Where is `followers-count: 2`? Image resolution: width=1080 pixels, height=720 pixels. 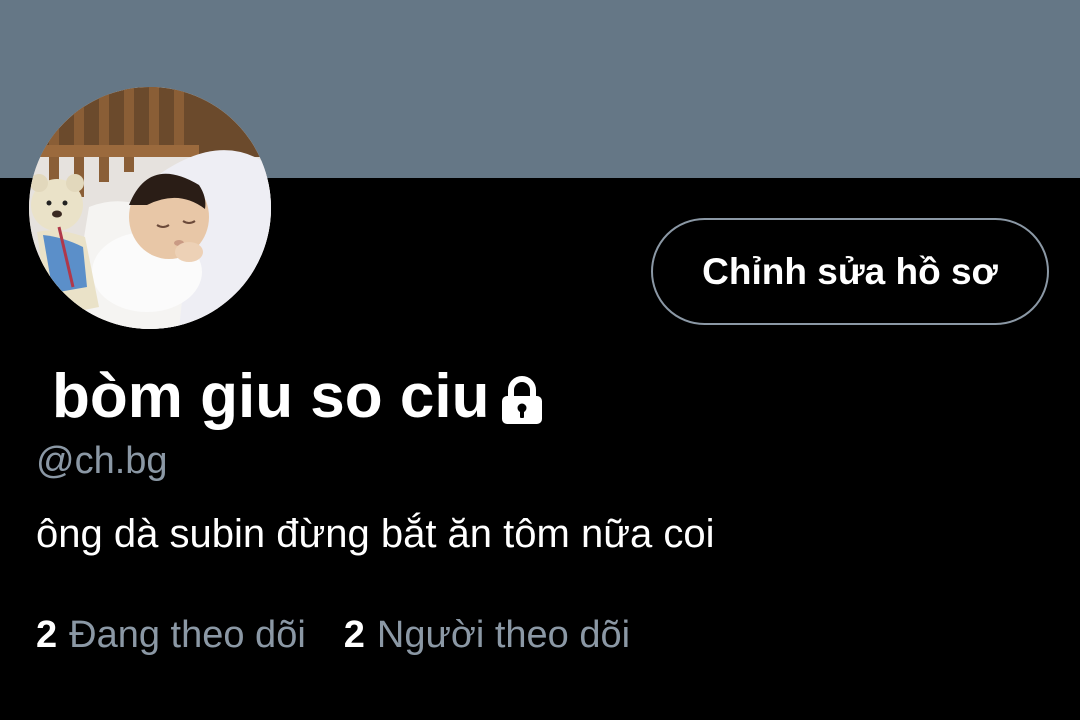
followers-count: 2 is located at coordinates (354, 635).